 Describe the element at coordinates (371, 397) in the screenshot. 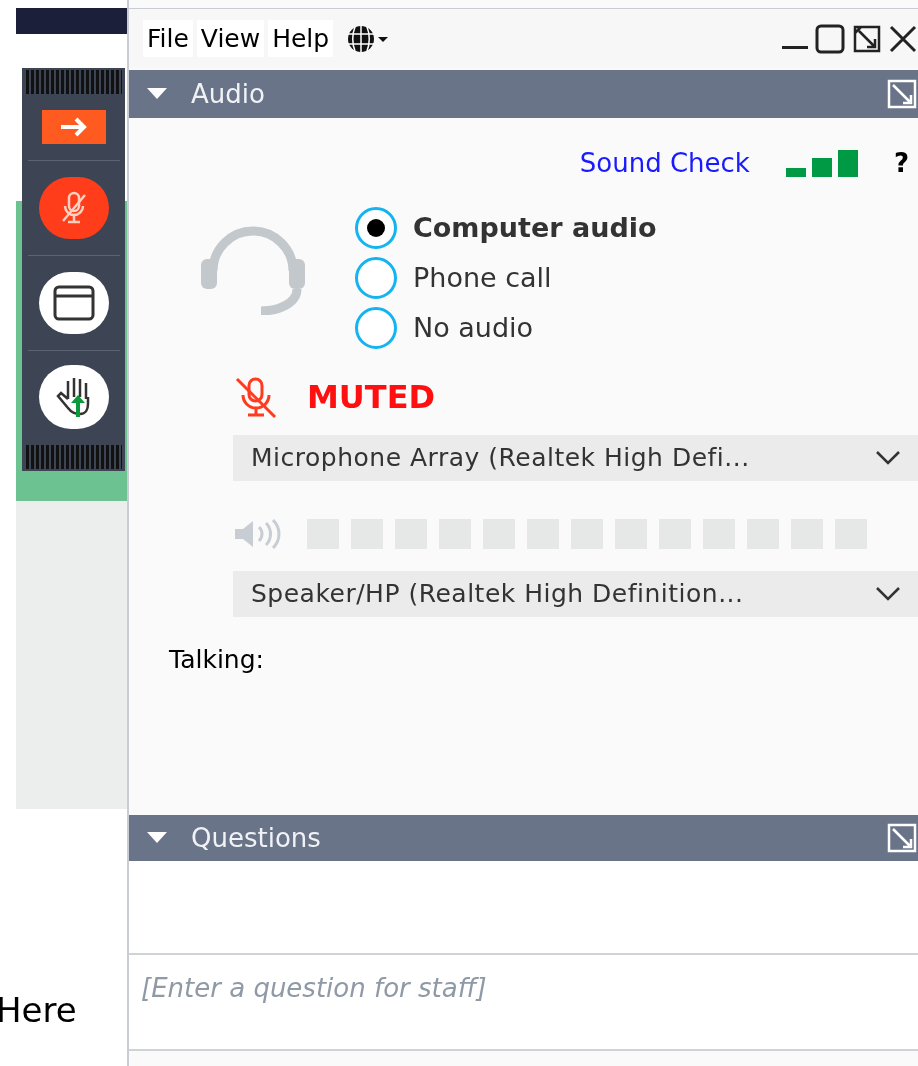

I see `muted-status: MUTED` at that location.